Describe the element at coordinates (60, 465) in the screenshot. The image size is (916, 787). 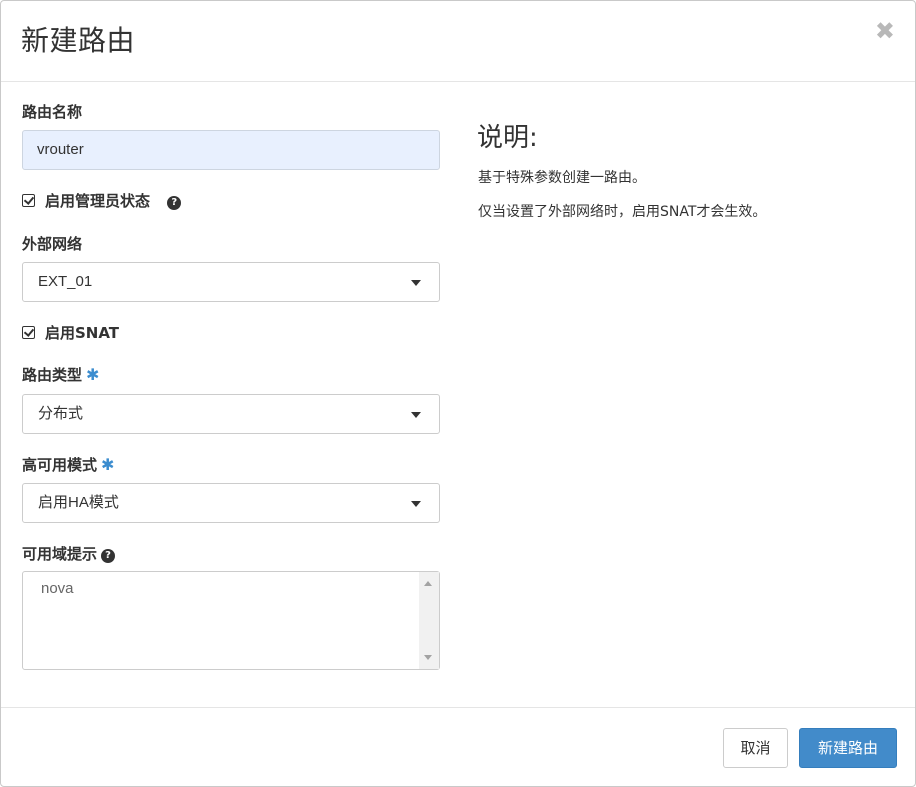
I see `ha-mode-label-text: 高可用模式` at that location.